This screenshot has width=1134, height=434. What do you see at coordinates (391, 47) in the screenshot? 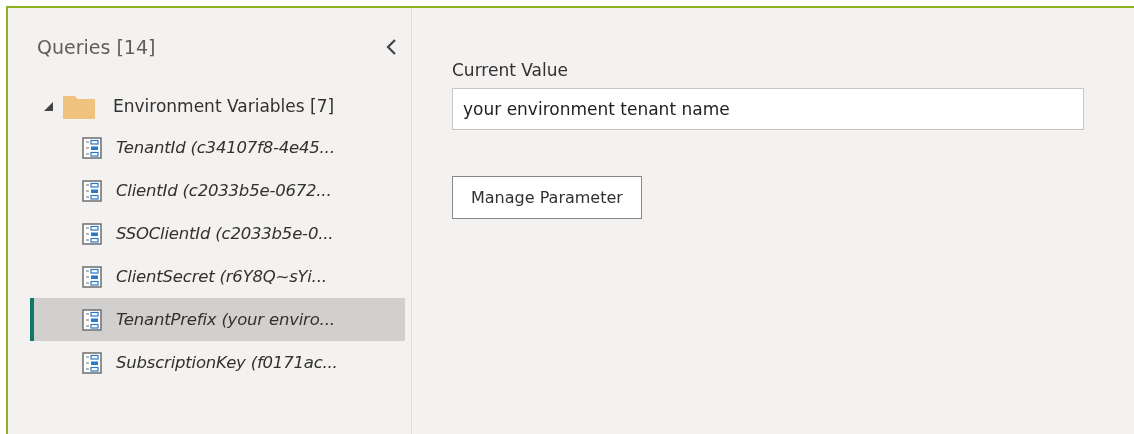
I see `collapse-chevron-icon` at bounding box center [391, 47].